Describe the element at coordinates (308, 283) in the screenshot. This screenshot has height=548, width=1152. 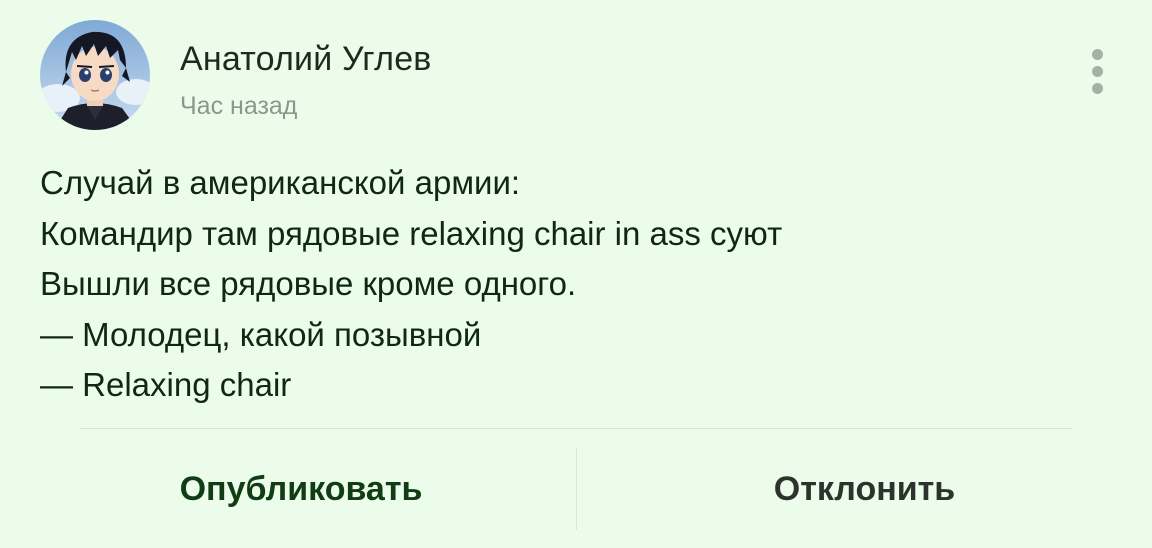
I see `post-line: Вышли все рядовые кроме одного.` at that location.